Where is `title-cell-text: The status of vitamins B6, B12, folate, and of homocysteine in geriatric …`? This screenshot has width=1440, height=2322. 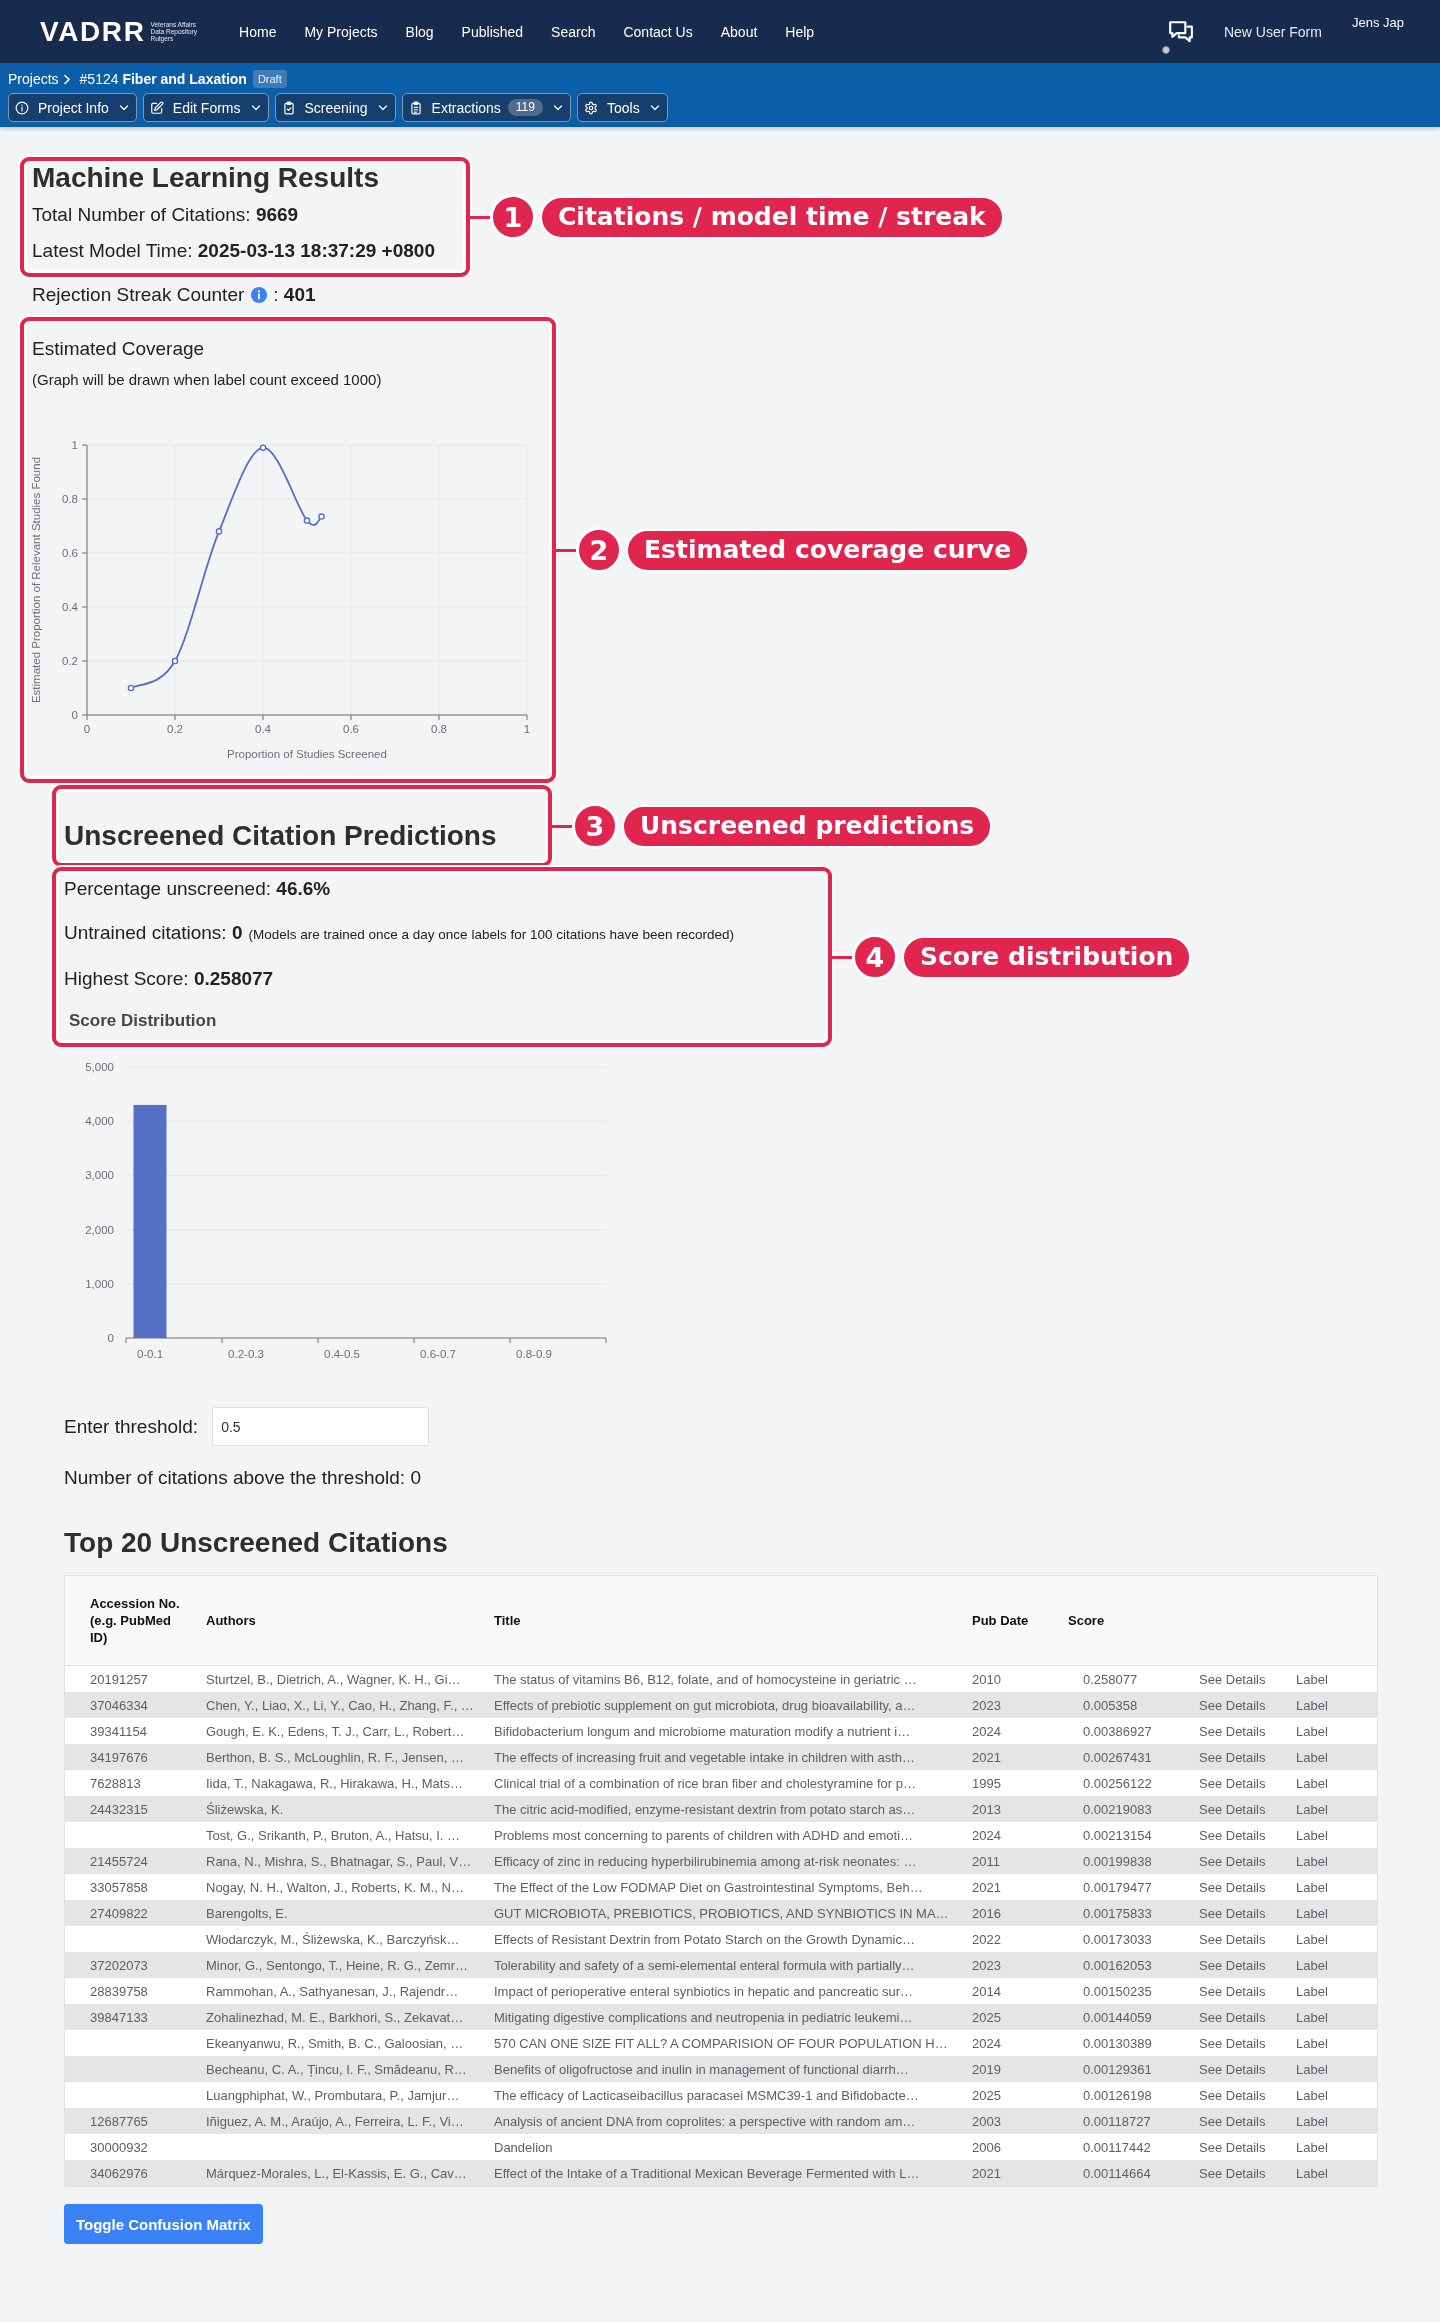 title-cell-text: The status of vitamins B6, B12, folate, and of homocysteine in geriatric … is located at coordinates (705, 1679).